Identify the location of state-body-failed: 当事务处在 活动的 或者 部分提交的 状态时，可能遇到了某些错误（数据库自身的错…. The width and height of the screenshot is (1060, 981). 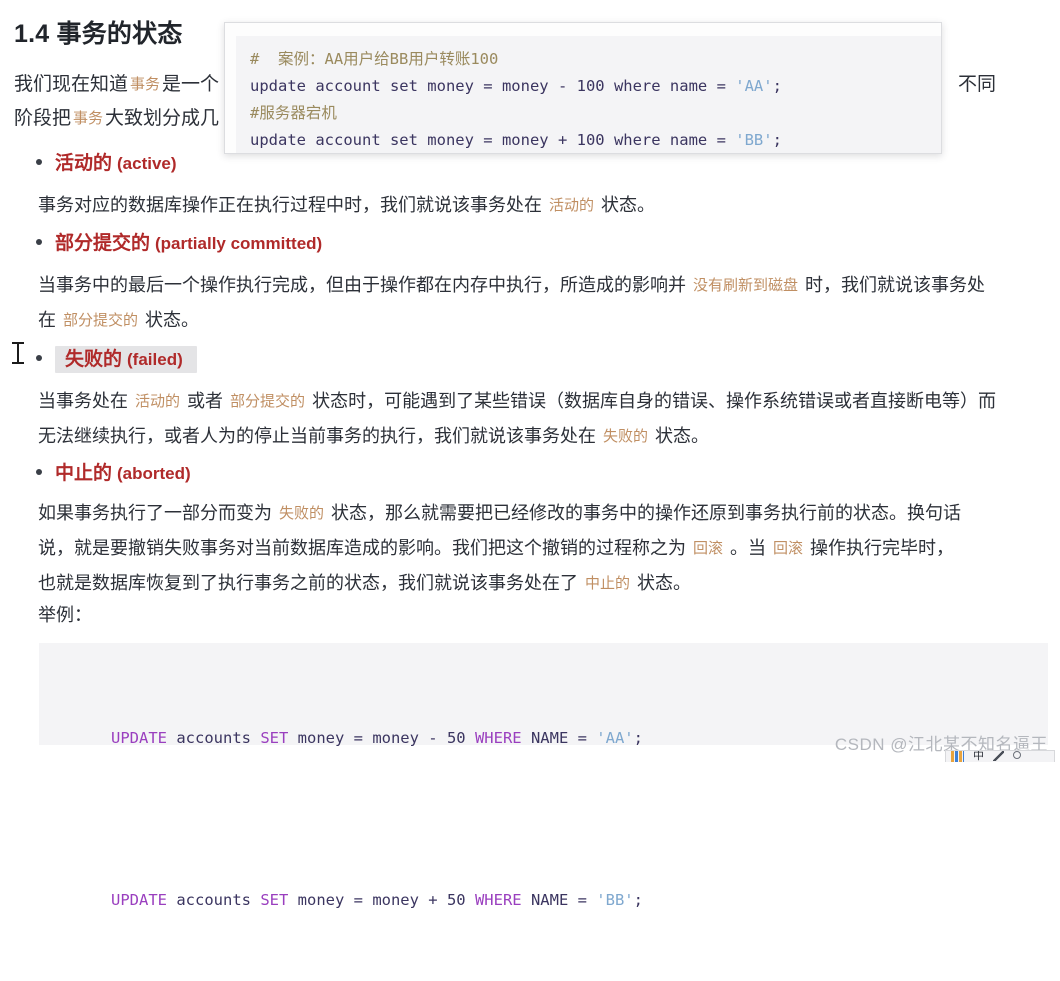
(520, 419).